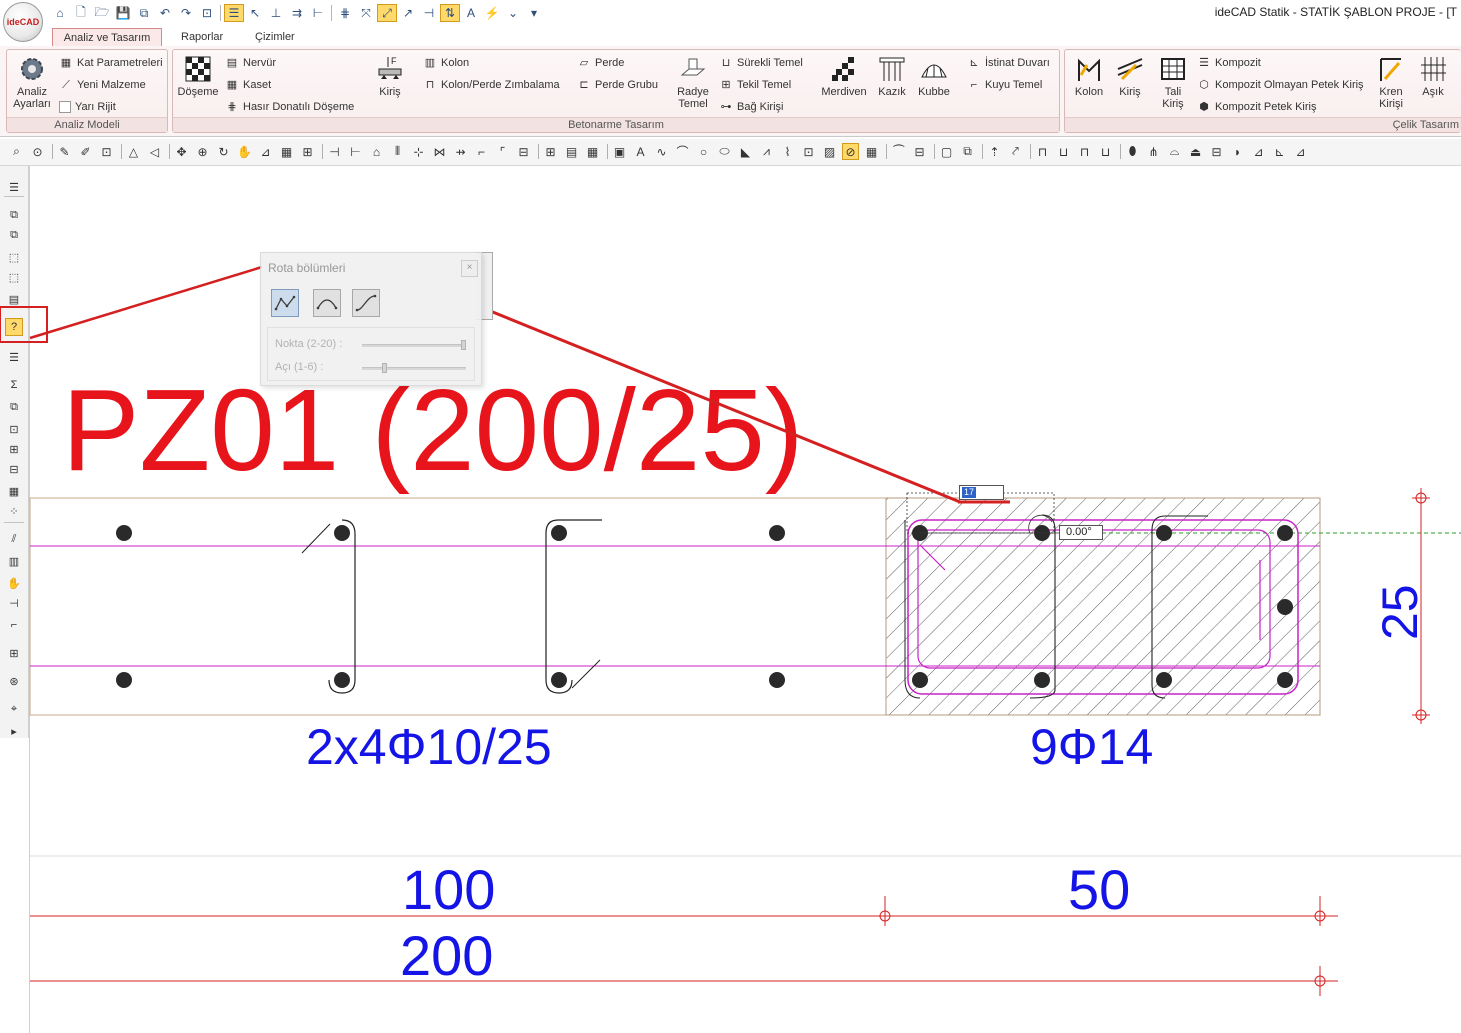  Describe the element at coordinates (919, 151) in the screenshot. I see `dim-box-icon: ⊟` at that location.